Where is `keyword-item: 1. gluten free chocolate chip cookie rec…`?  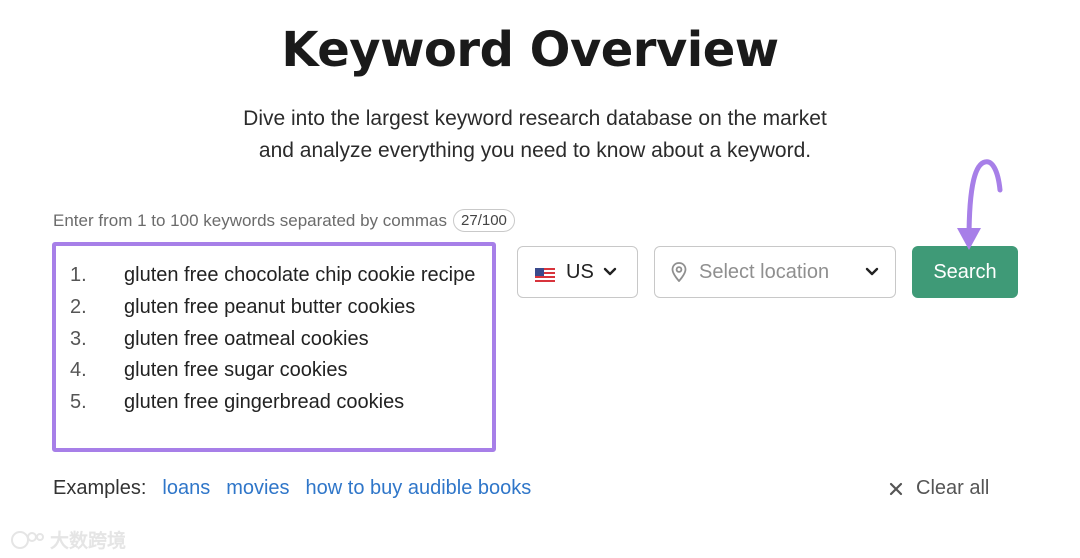 keyword-item: 1. gluten free chocolate chip cookie rec… is located at coordinates (280, 276).